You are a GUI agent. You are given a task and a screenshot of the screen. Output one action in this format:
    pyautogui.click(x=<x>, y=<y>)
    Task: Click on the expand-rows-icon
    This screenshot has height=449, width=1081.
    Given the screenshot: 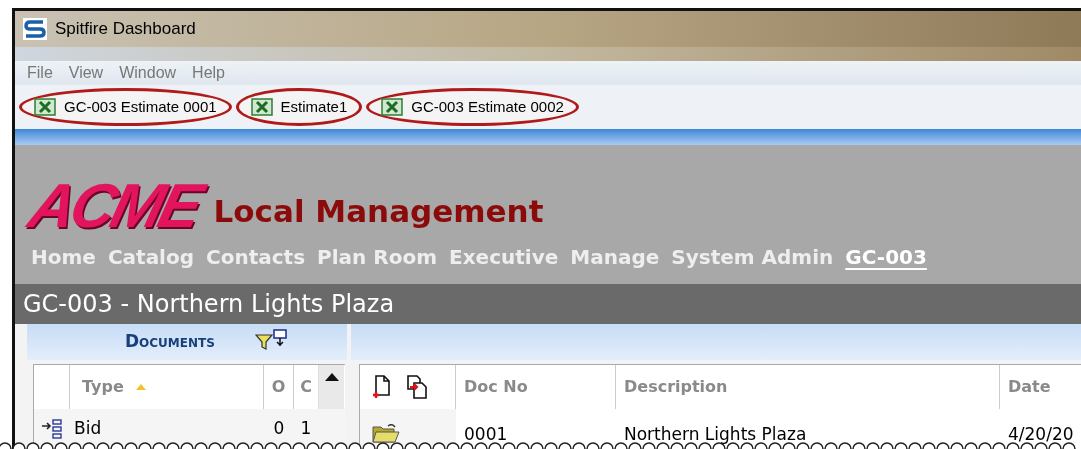 What is the action you would take?
    pyautogui.click(x=52, y=429)
    